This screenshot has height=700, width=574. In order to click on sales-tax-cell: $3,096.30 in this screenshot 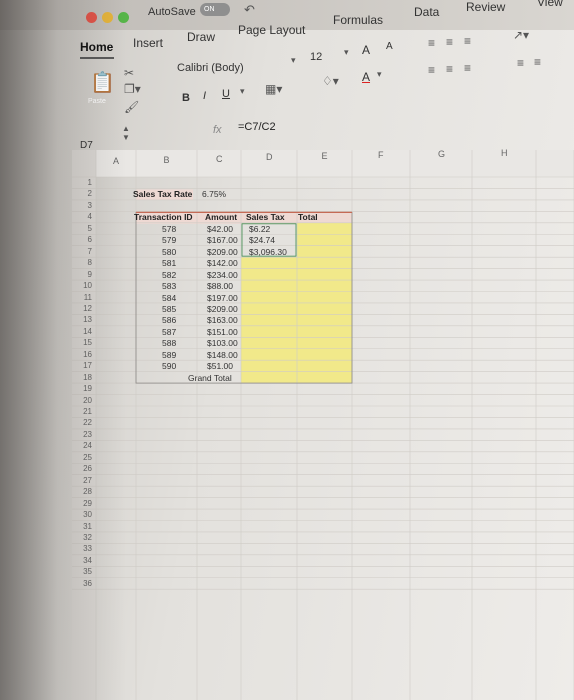, I will do `click(268, 252)`.